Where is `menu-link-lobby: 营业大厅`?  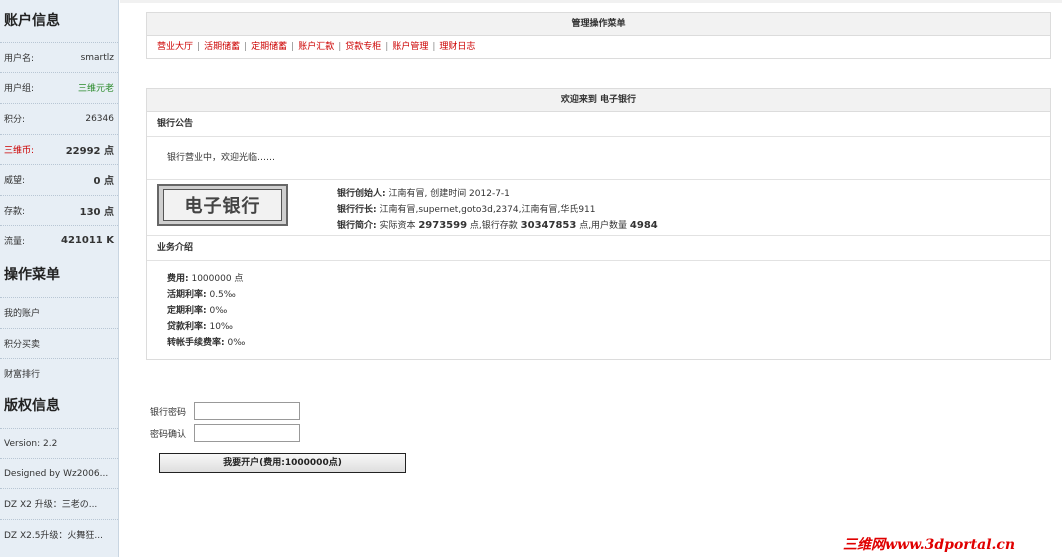
menu-link-lobby: 营业大厅 is located at coordinates (175, 47).